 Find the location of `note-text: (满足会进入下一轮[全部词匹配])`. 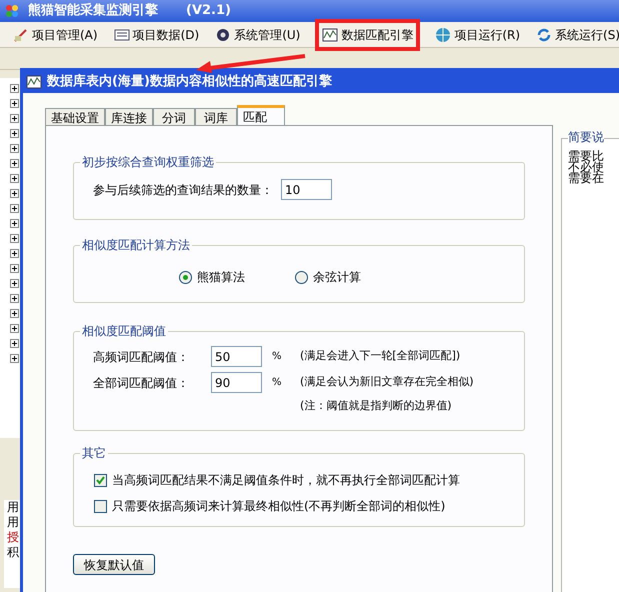

note-text: (满足会进入下一轮[全部词匹配]) is located at coordinates (380, 356).